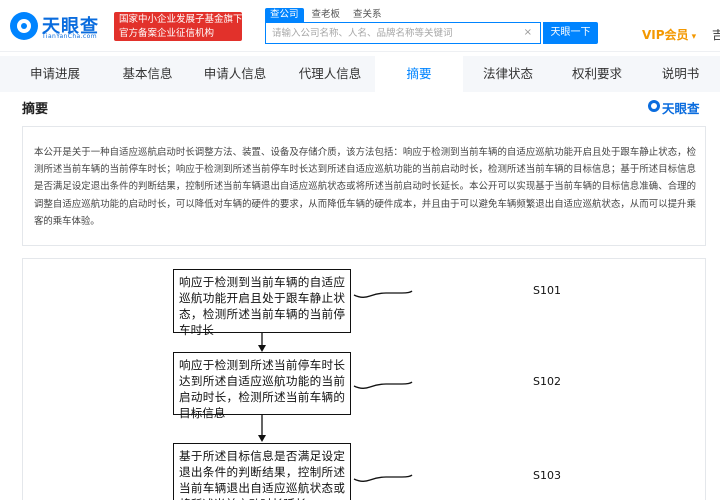 The height and width of the screenshot is (500, 720). Describe the element at coordinates (716, 34) in the screenshot. I see `header-cutoff-text: 吉` at that location.